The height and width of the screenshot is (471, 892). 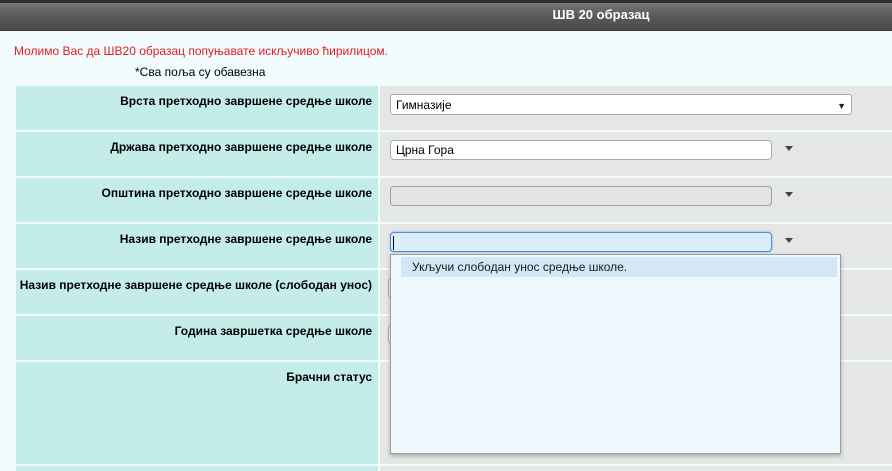 I want to click on label-graduation-year: Година завршетка средње школе, so click(x=198, y=338).